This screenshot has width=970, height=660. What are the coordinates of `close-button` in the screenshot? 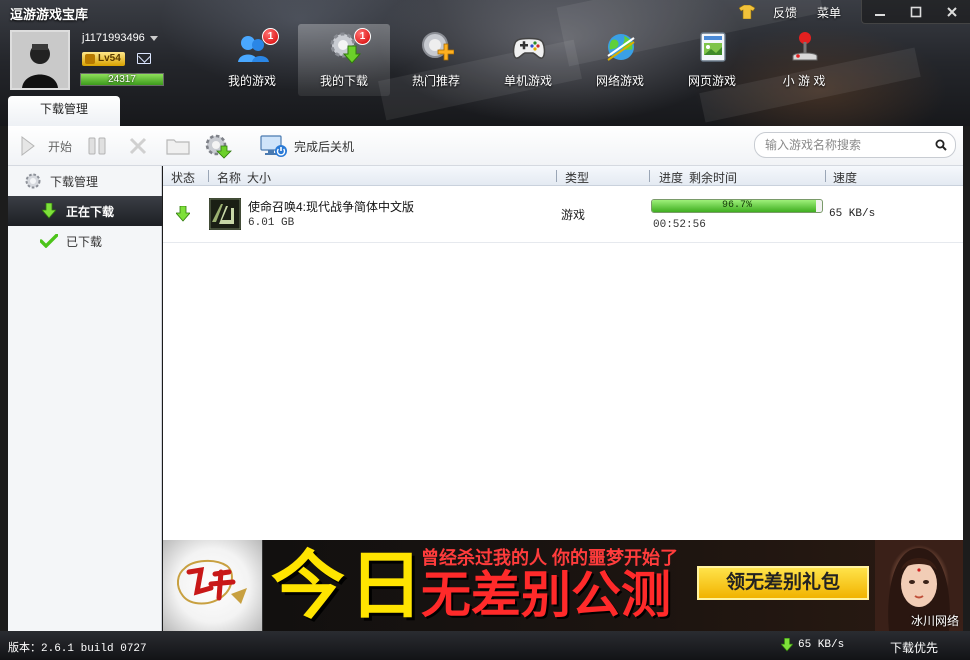 It's located at (952, 12).